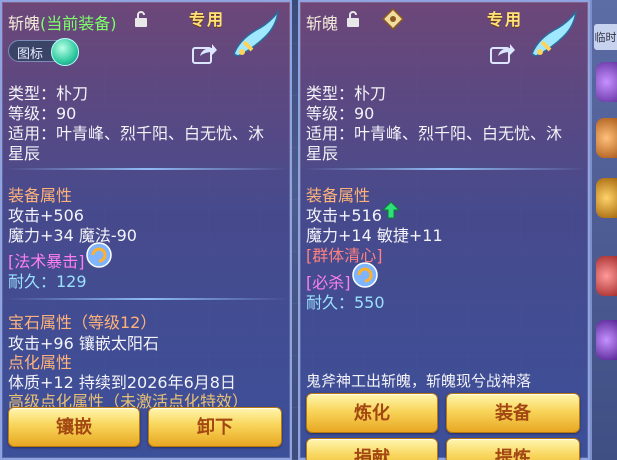  Describe the element at coordinates (74, 427) in the screenshot. I see `inlay-button: 镶嵌` at that location.